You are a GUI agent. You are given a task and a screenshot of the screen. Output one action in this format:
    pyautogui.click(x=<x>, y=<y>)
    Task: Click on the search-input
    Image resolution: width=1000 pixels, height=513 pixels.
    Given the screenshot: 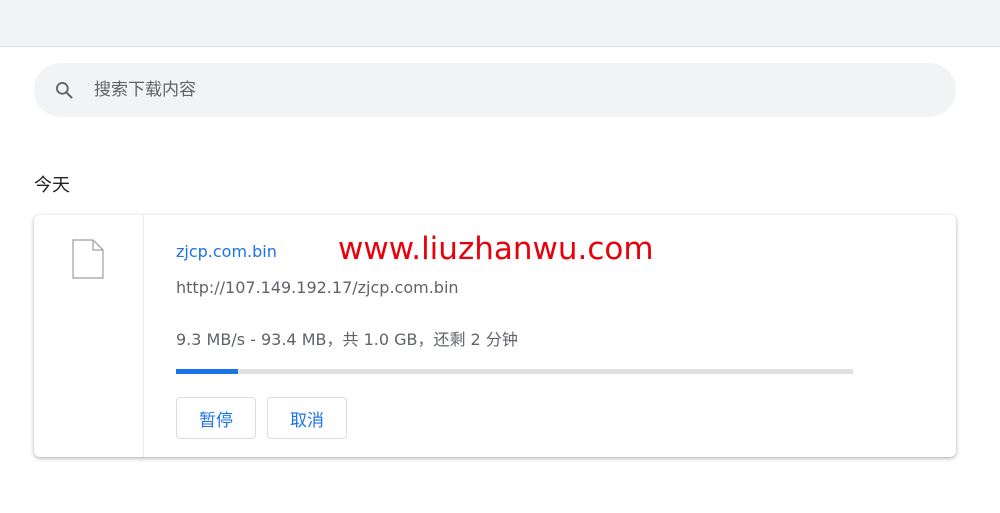 What is the action you would take?
    pyautogui.click(x=514, y=90)
    